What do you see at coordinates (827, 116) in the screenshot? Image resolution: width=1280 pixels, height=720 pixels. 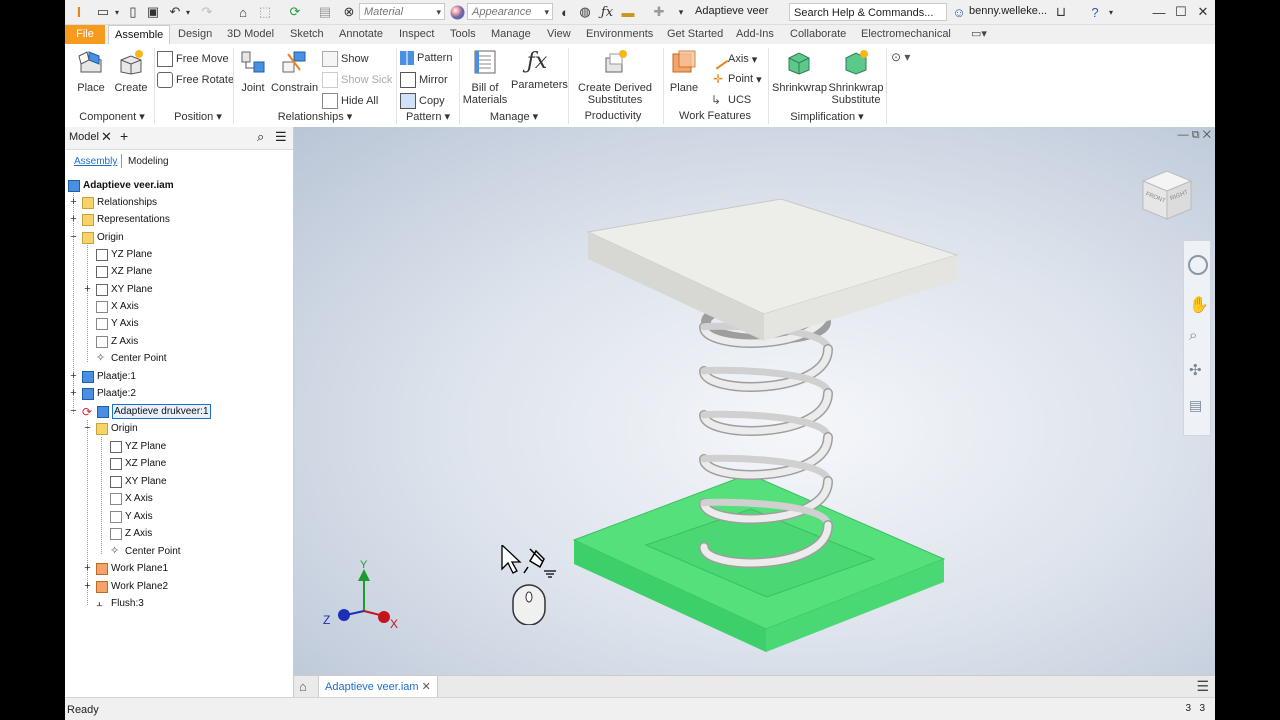 I see `group-simplification-label: Simplification ▾` at bounding box center [827, 116].